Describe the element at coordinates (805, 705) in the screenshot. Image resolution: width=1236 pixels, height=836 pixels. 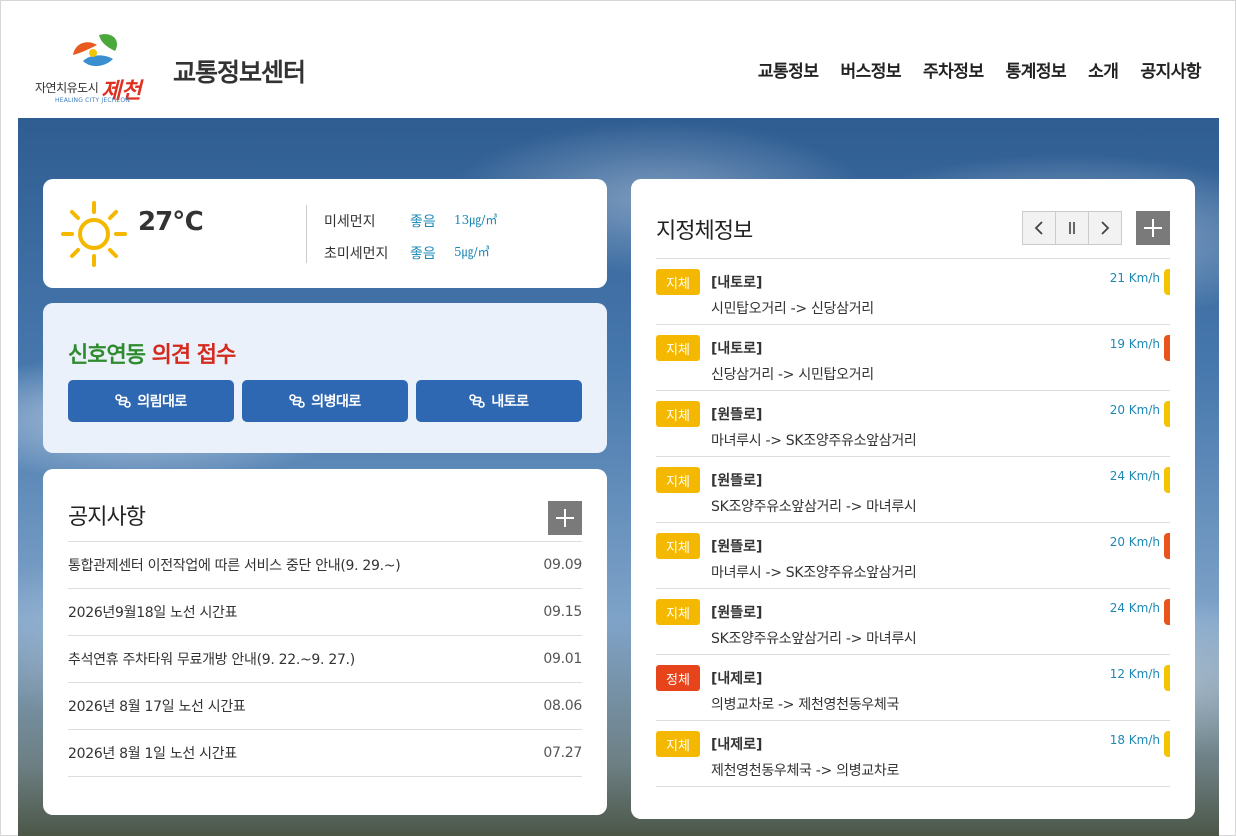
I see `route-section: 의병교차로 -> 제천영천동우체국` at that location.